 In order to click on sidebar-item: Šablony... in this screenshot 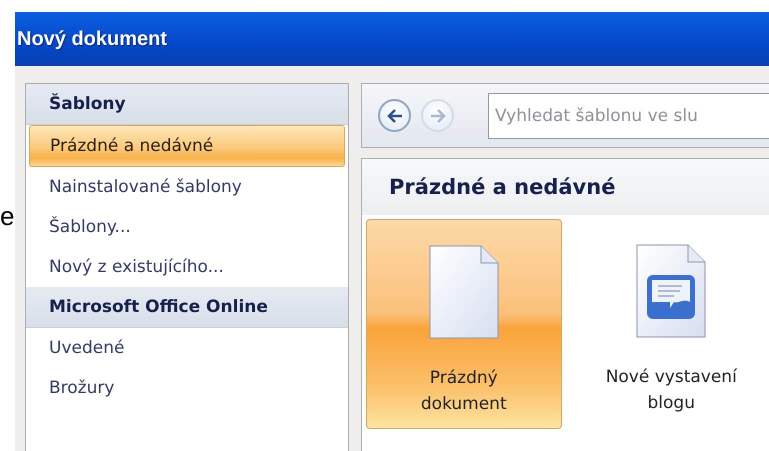, I will do `click(187, 227)`.